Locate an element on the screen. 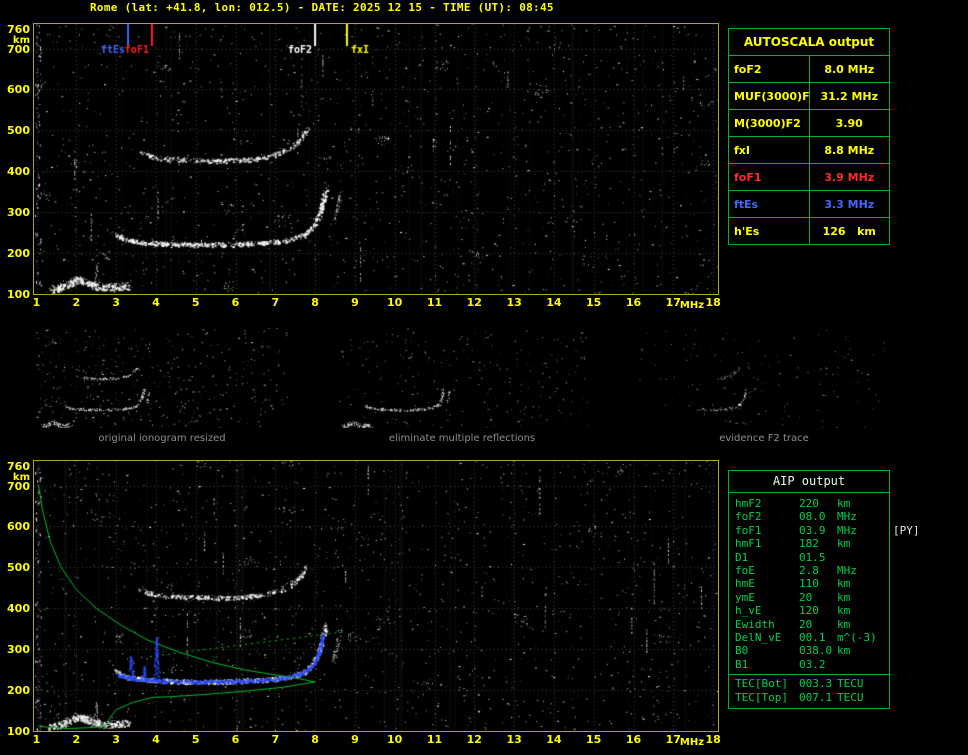 The image size is (968, 755). autoscala-param-muf-3000-f2: MUF(3000)F2 is located at coordinates (769, 96).